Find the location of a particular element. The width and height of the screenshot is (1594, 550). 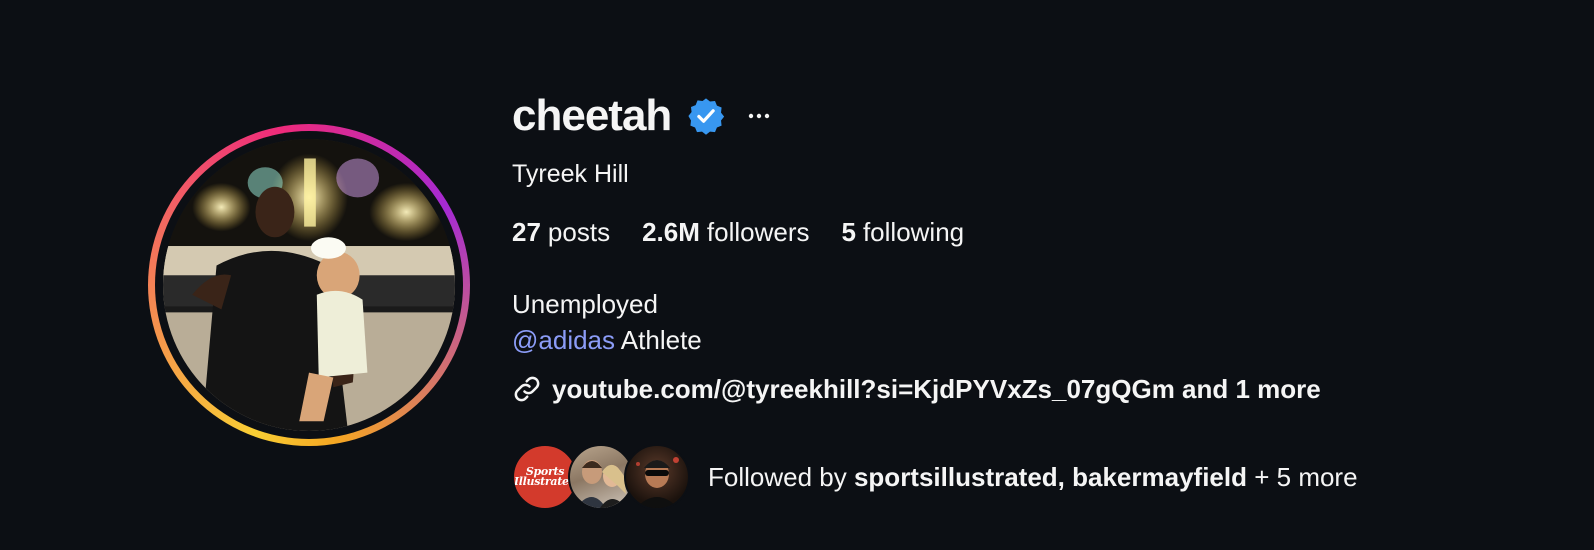

bio-line-1: Unemployed is located at coordinates (585, 304).